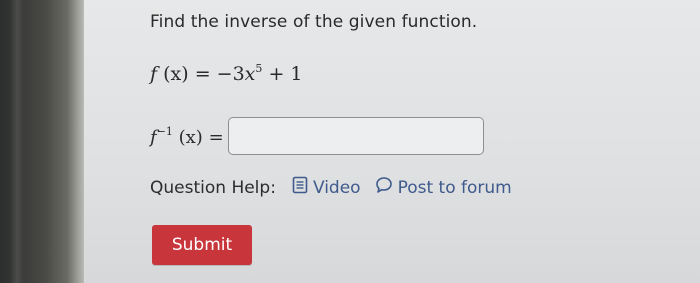 The width and height of the screenshot is (700, 283). I want to click on post-to-forum-link: Post to forum, so click(443, 187).